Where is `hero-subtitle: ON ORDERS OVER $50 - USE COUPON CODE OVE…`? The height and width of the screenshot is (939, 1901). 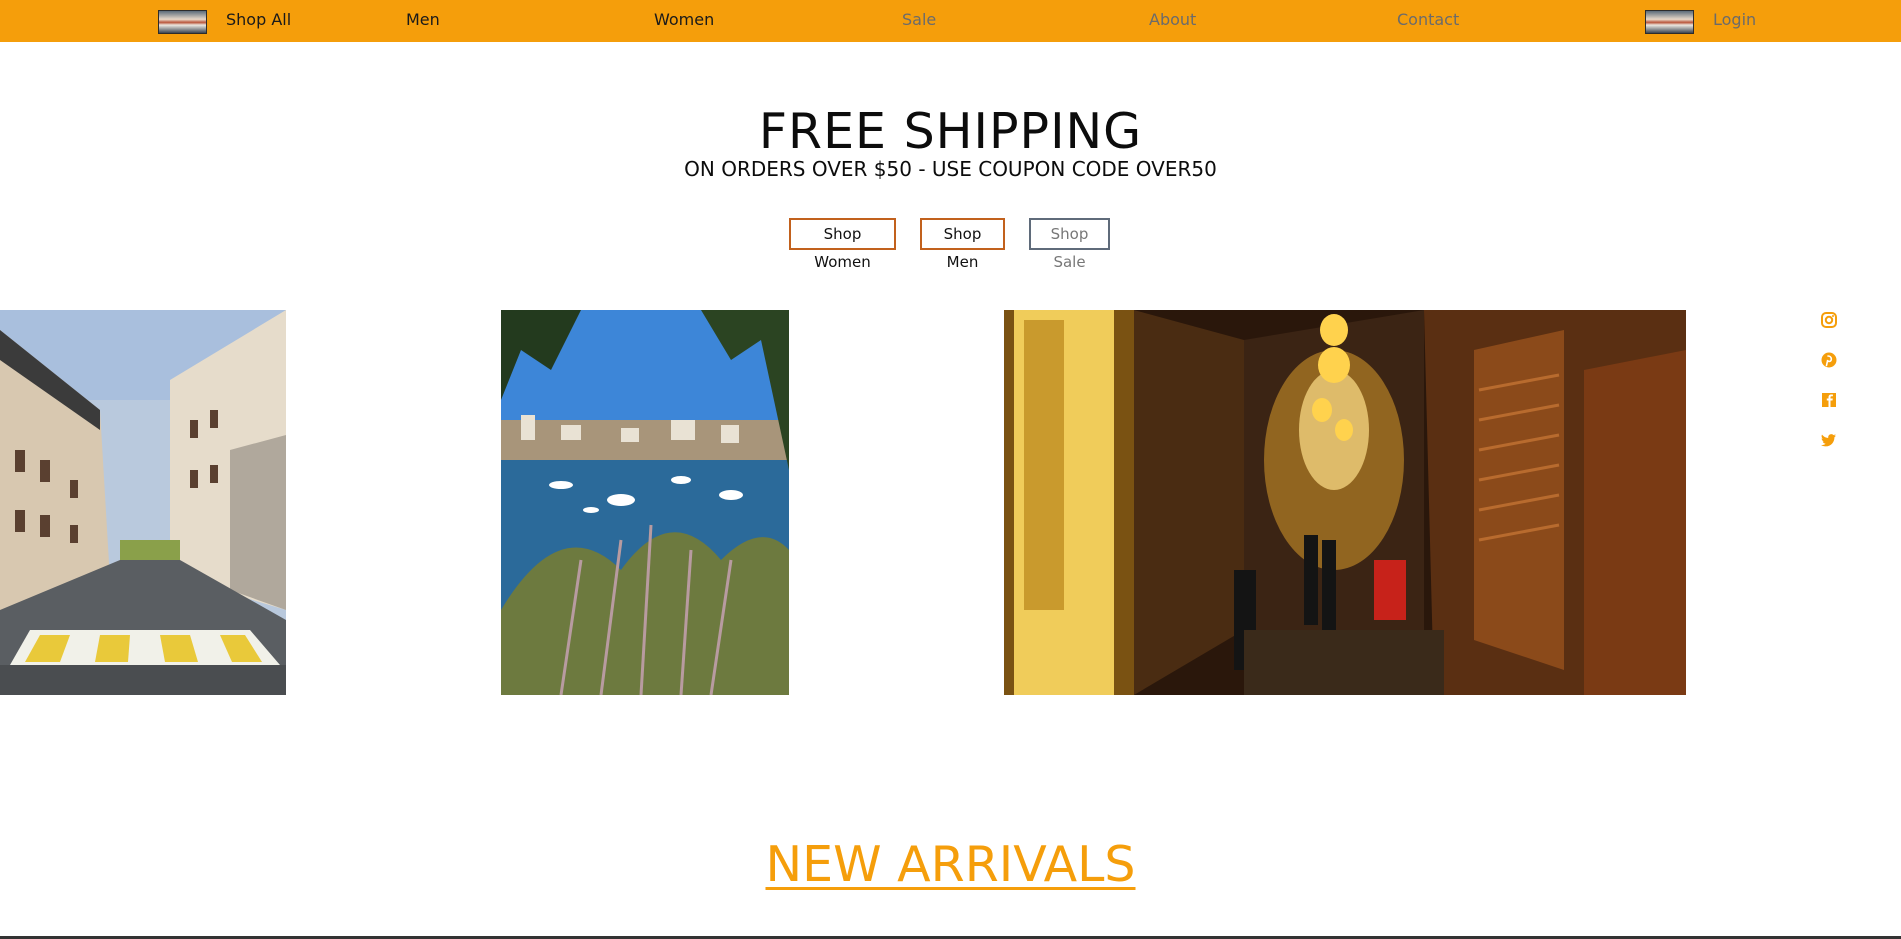
hero-subtitle: ON ORDERS OVER $50 - USE COUPON CODE OVE… is located at coordinates (950, 169).